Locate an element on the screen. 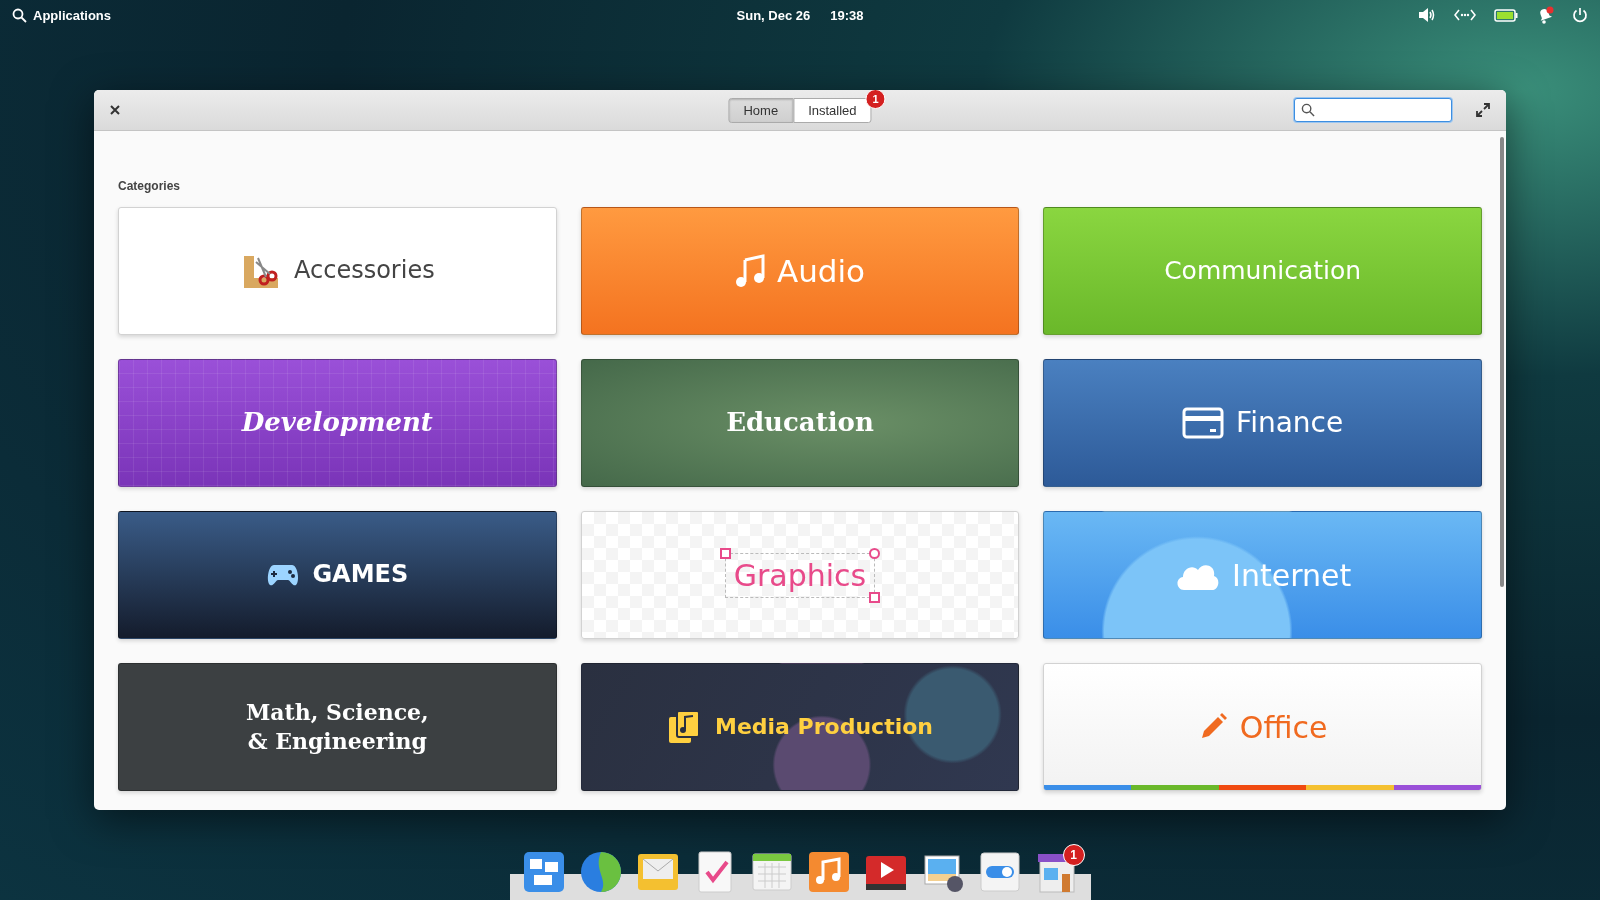  category-card: Finance is located at coordinates (1262, 423).